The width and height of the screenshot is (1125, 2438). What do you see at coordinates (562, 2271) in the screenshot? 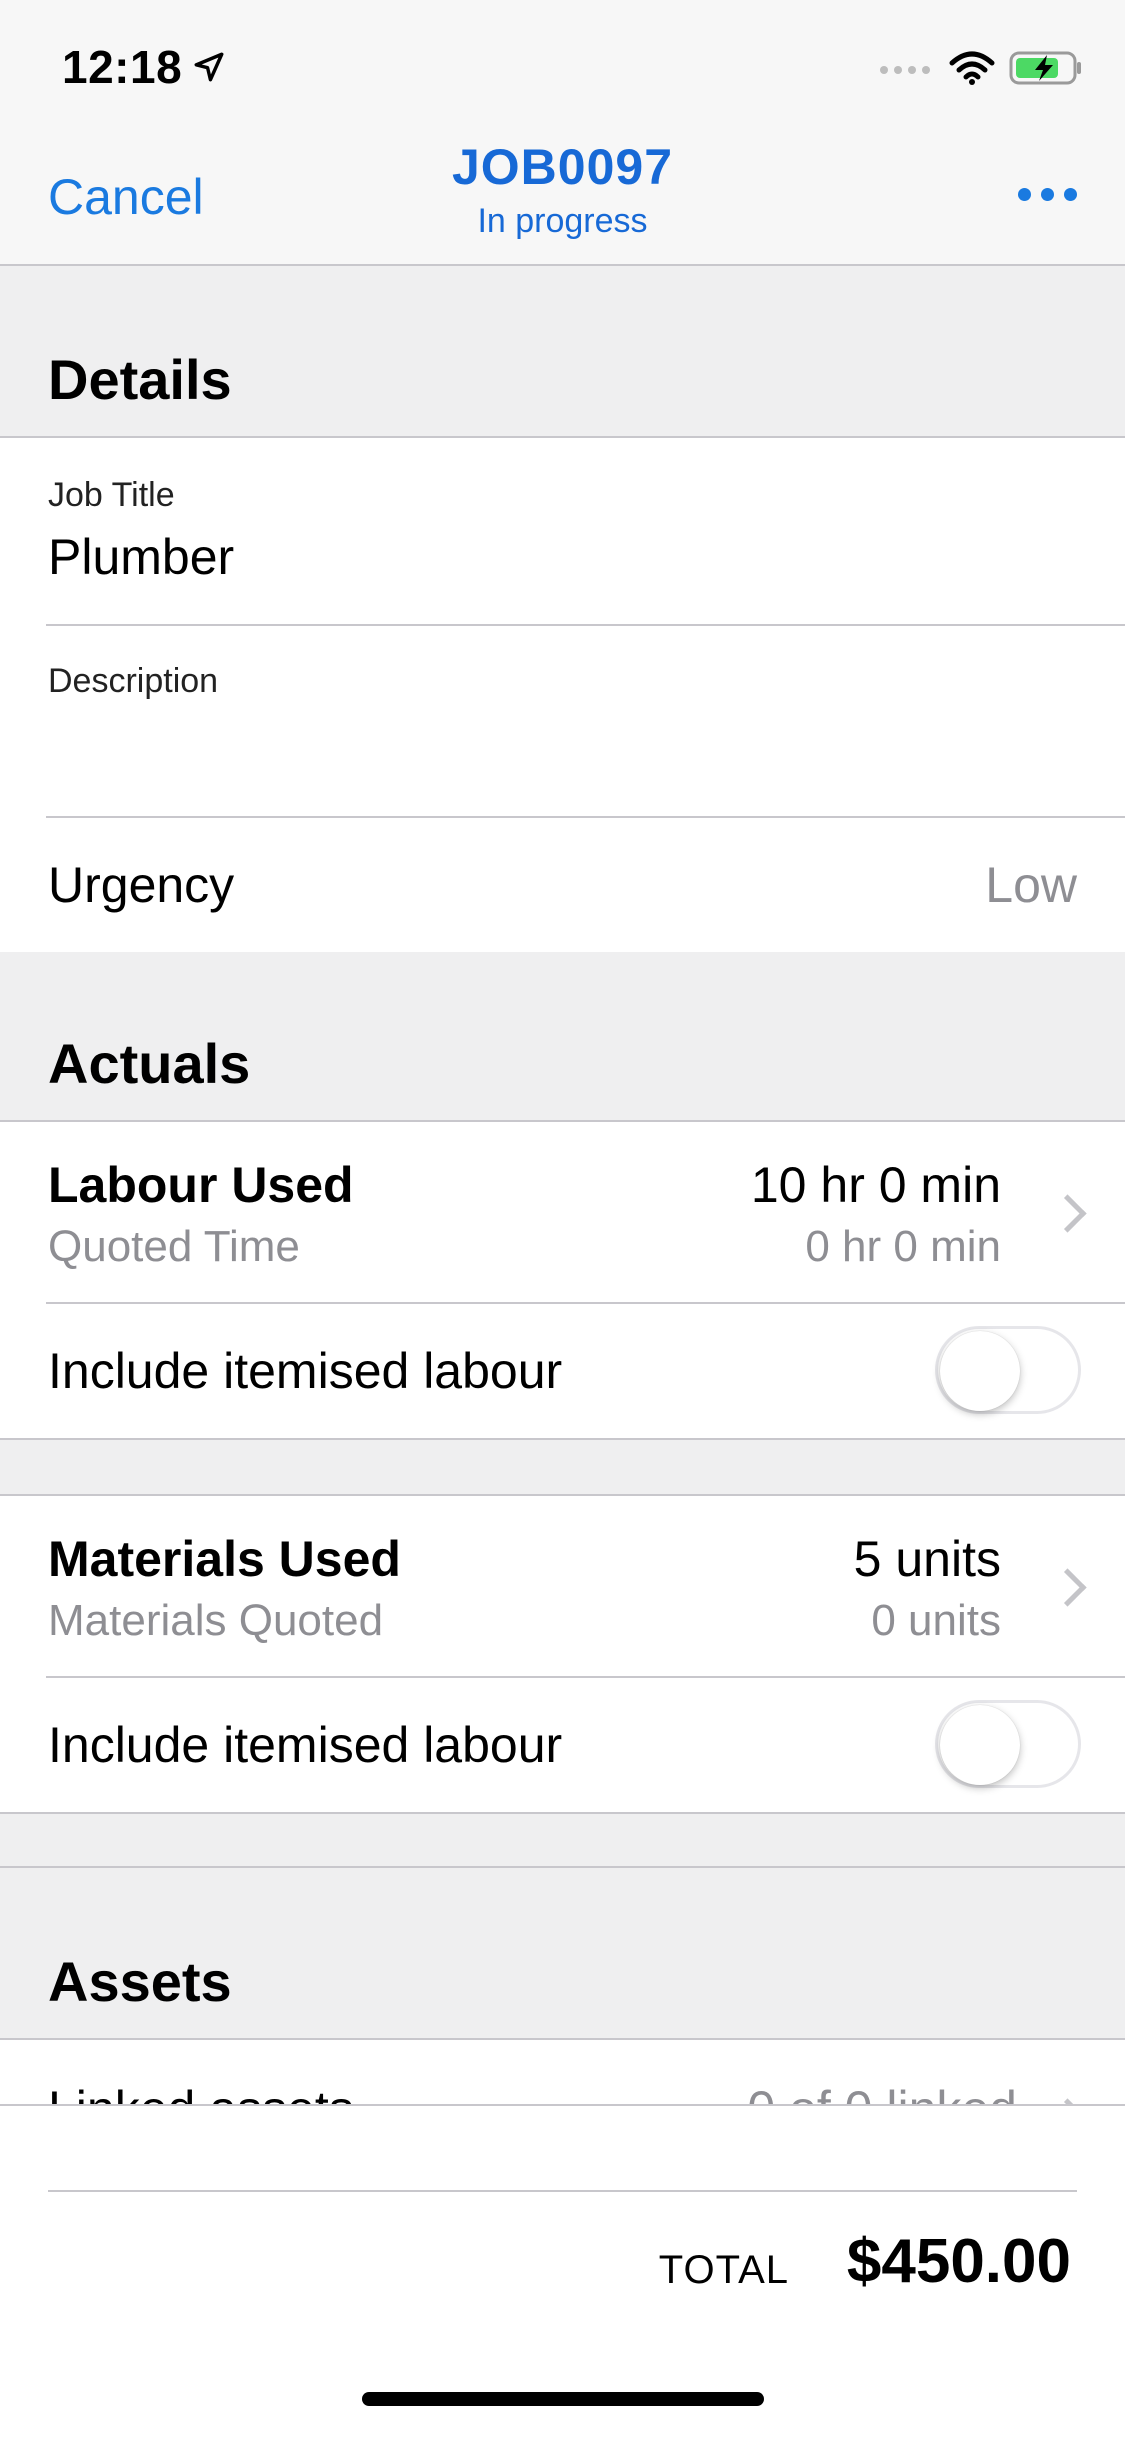
I see `total-footer: TOTAL $450.00` at bounding box center [562, 2271].